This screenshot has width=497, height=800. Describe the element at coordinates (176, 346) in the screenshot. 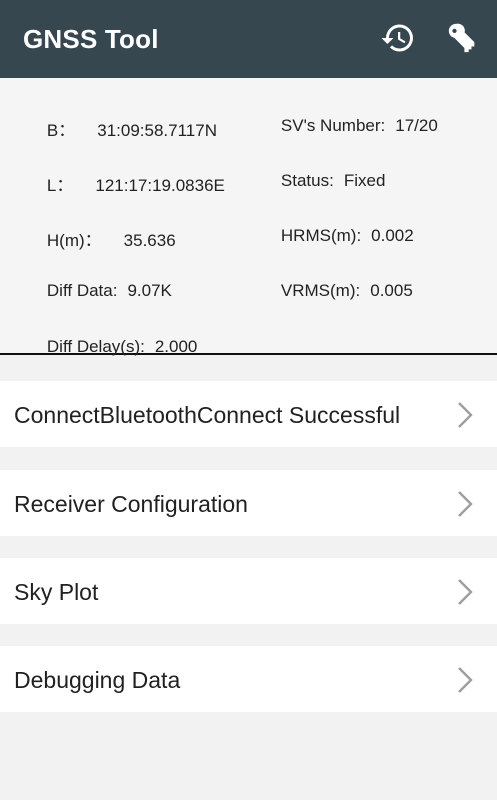

I see `field-diff-delay-value: 2.000` at that location.